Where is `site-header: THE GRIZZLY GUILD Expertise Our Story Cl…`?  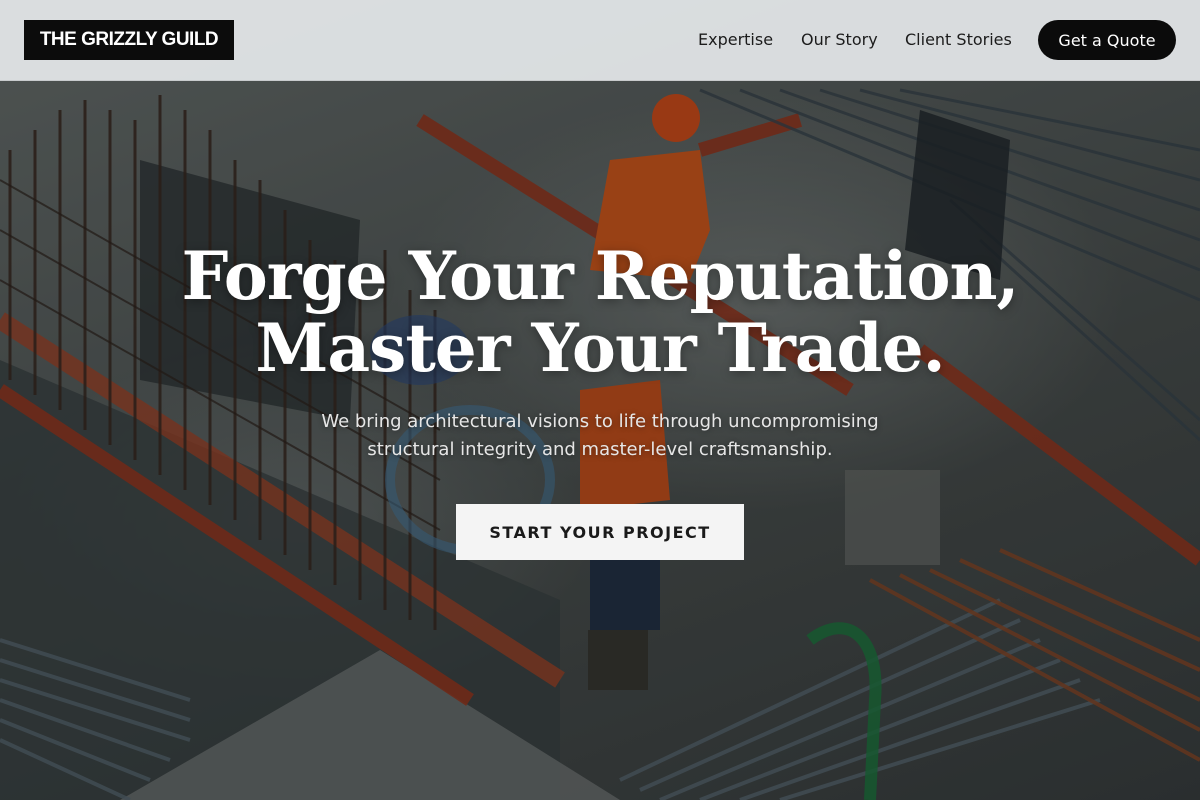 site-header: THE GRIZZLY GUILD Expertise Our Story Cl… is located at coordinates (600, 40).